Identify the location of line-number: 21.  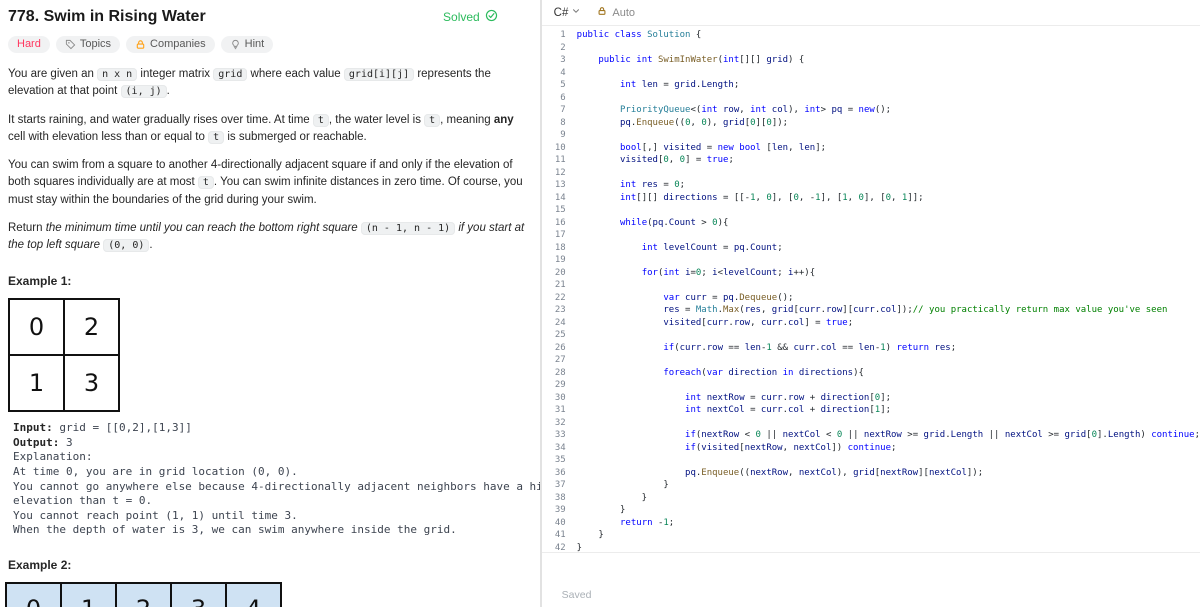
(554, 285).